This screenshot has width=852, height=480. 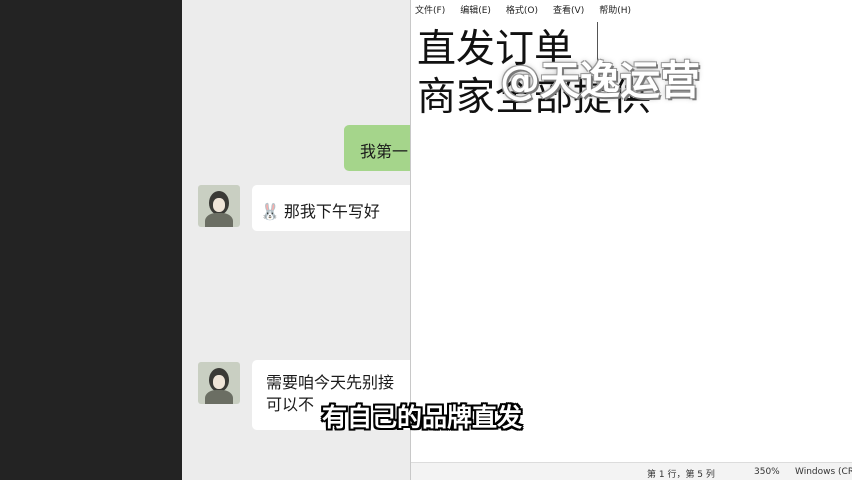 What do you see at coordinates (430, 9) in the screenshot?
I see `menu-file: 文件(F)` at bounding box center [430, 9].